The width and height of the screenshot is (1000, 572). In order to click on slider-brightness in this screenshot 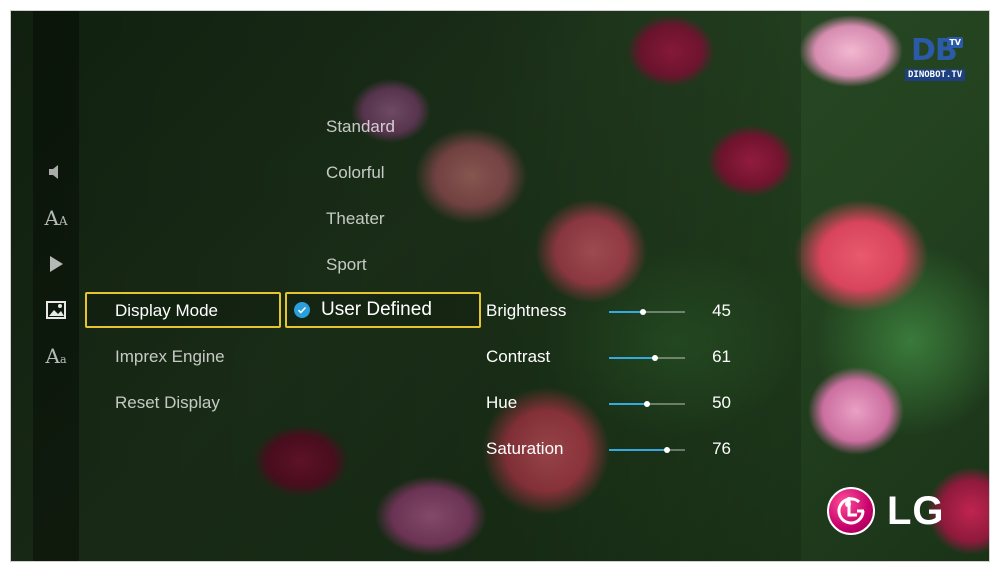, I will do `click(647, 312)`.